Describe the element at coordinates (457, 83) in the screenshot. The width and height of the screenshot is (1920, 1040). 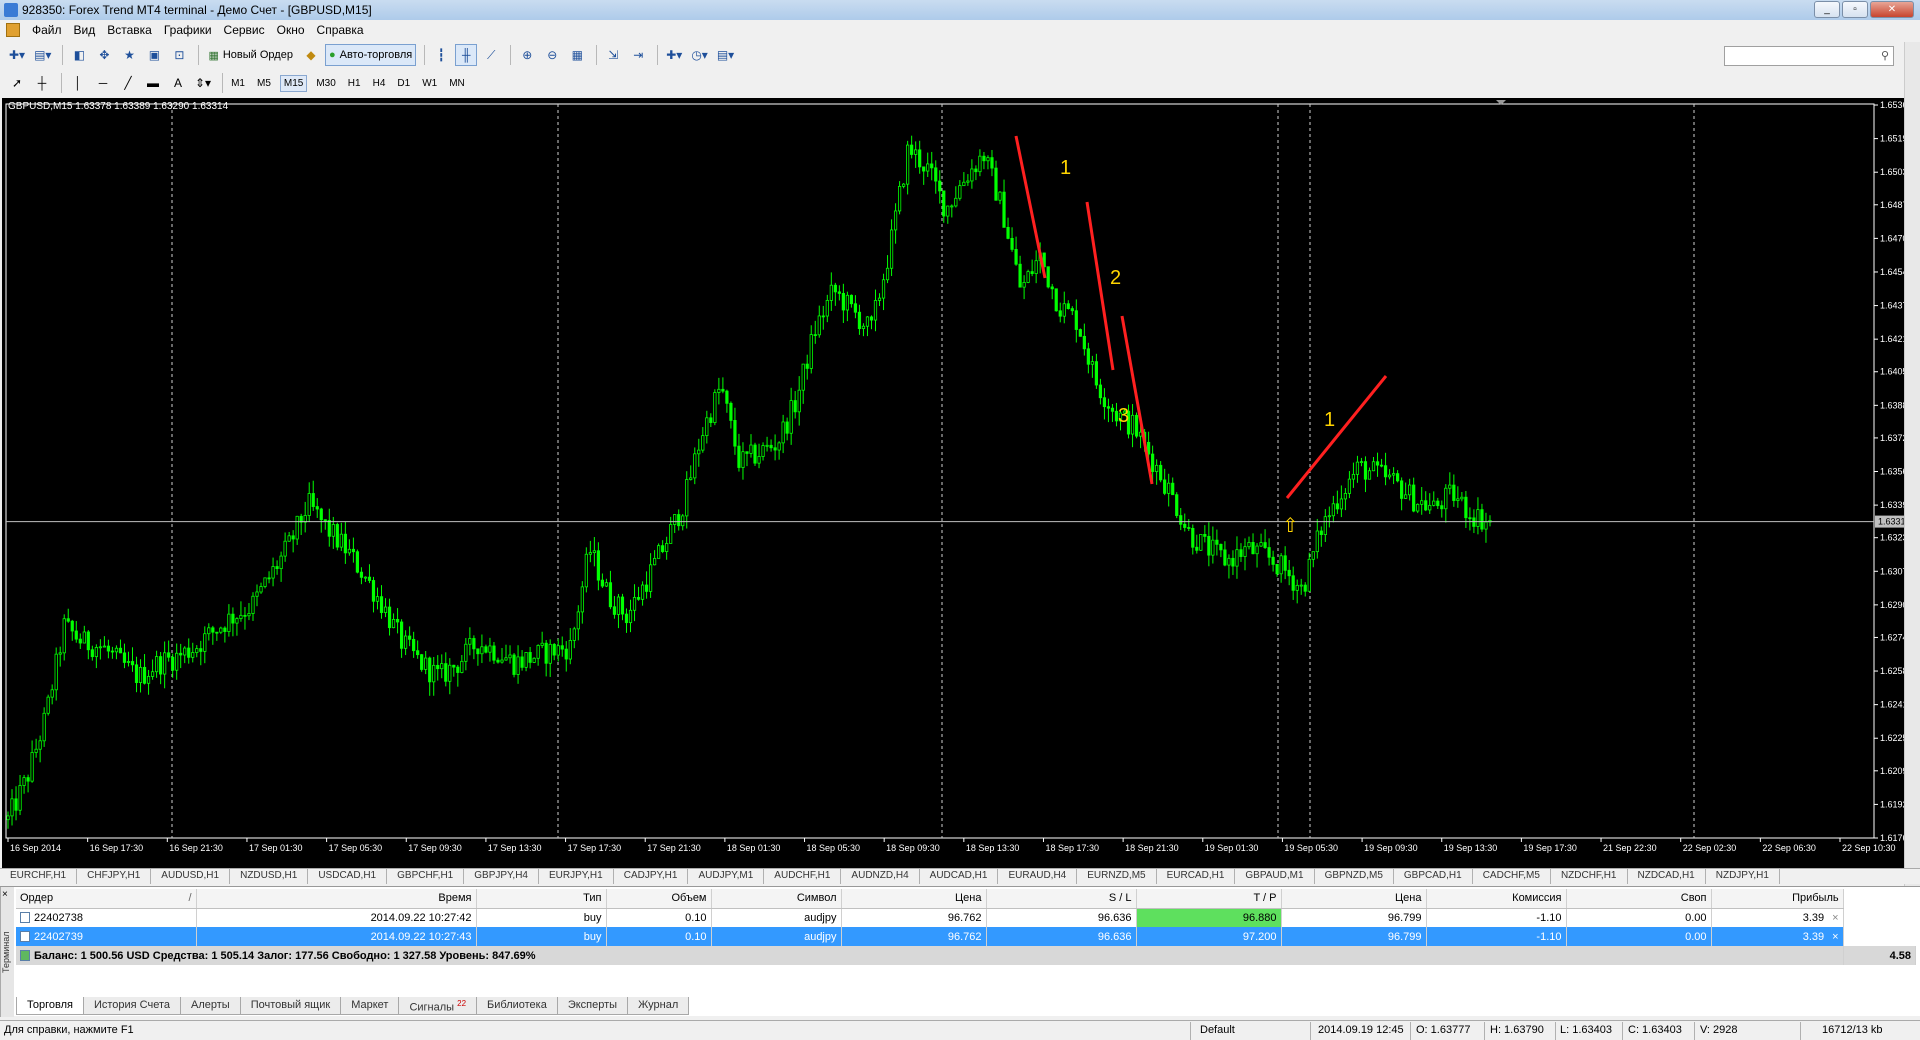
I see `timeframe-mn: MN` at that location.